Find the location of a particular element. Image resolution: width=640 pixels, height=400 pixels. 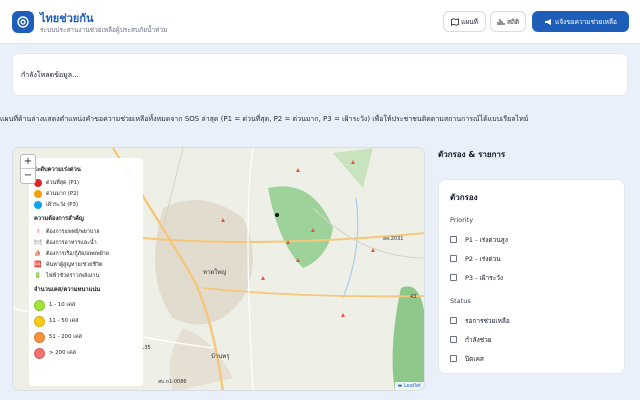

sidebar-title: ตัวกรอง & รายการ is located at coordinates (472, 154).